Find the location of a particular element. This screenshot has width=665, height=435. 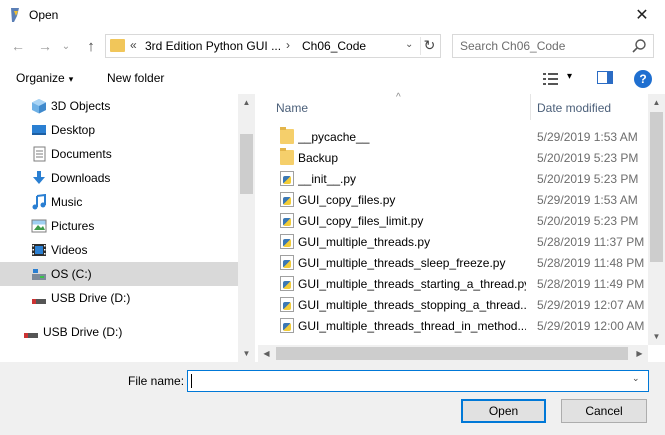

sort-ascending-icon: ^ is located at coordinates (398, 97).